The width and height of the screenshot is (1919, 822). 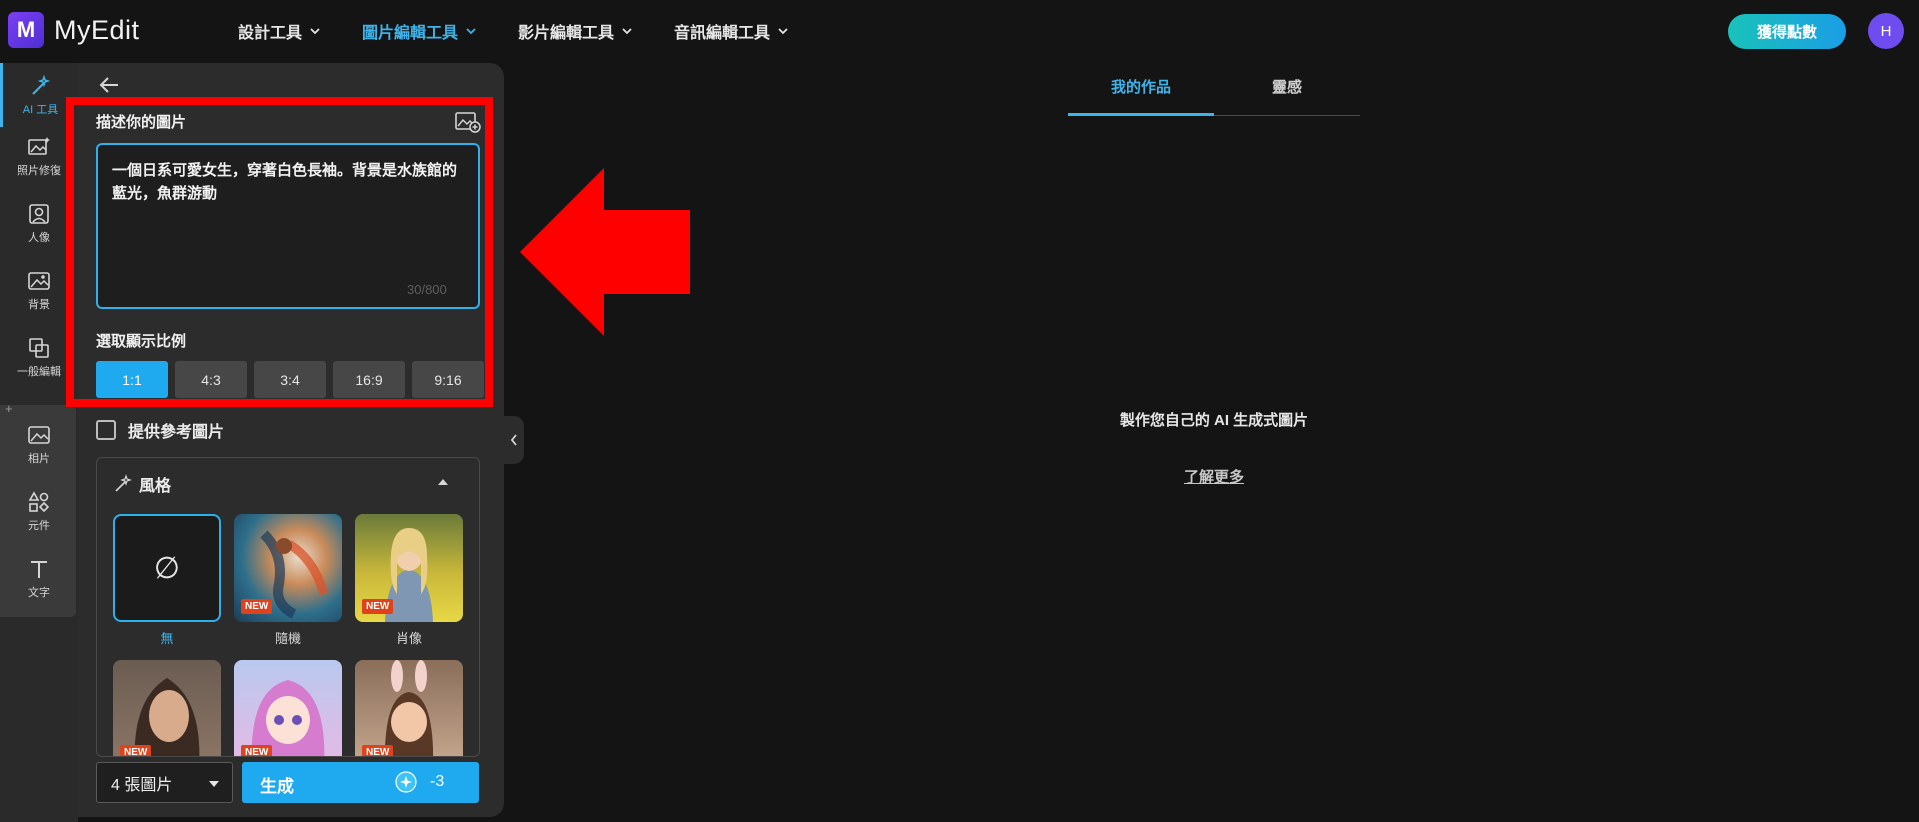 I want to click on rail-item-text: 文字, so click(x=39, y=578).